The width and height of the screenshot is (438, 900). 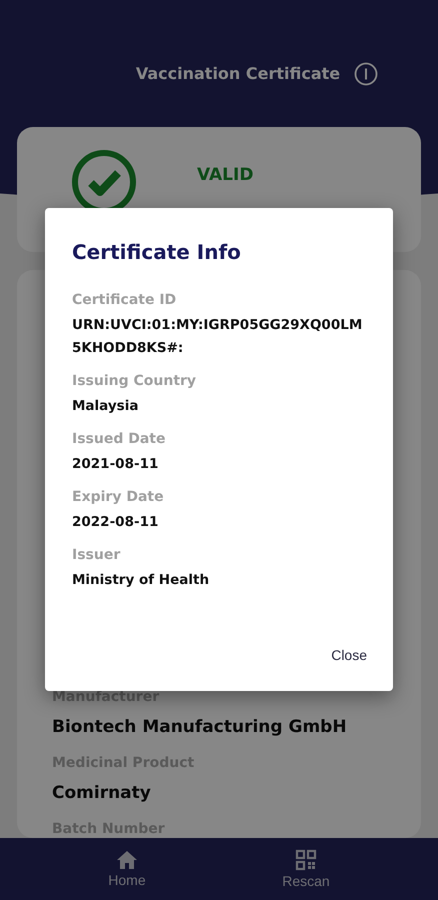 What do you see at coordinates (102, 793) in the screenshot?
I see `field-value: Comirnaty` at bounding box center [102, 793].